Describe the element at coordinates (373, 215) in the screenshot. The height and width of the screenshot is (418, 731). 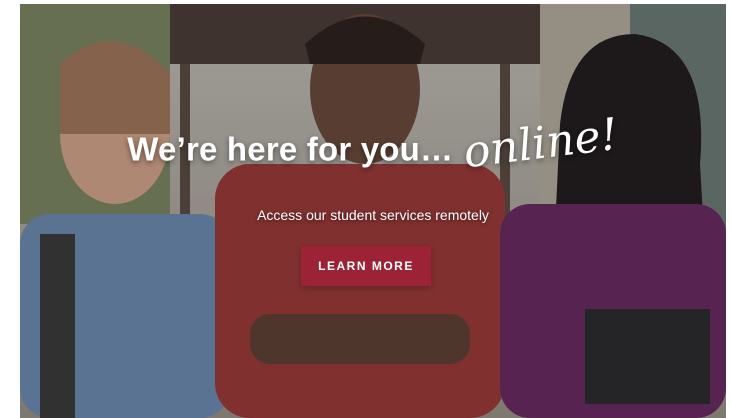
I see `subtitle: Access our student services remotely` at that location.